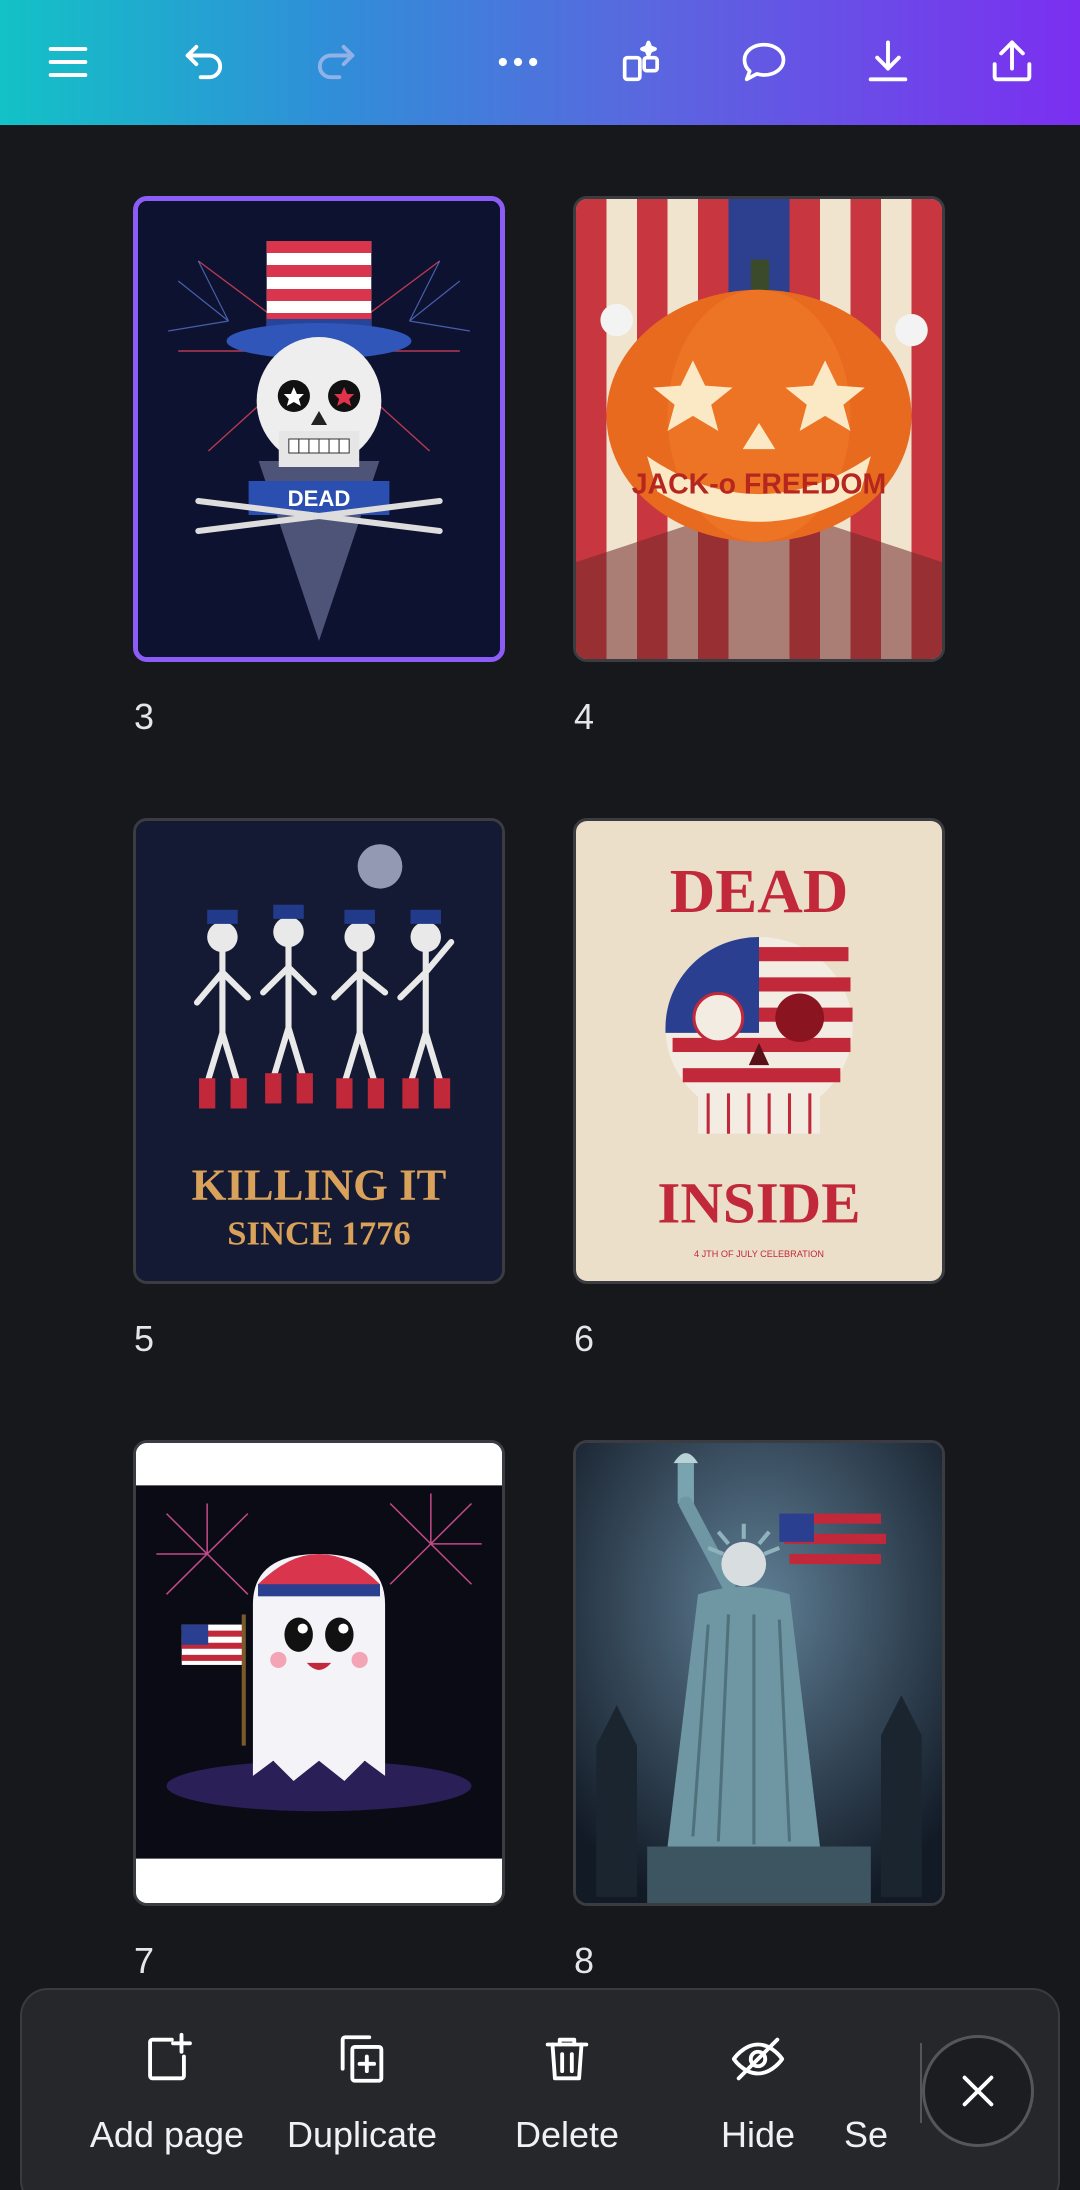 The image size is (1080, 2190). What do you see at coordinates (319, 498) in the screenshot?
I see `thumb-text-dead-inside: DEAD` at bounding box center [319, 498].